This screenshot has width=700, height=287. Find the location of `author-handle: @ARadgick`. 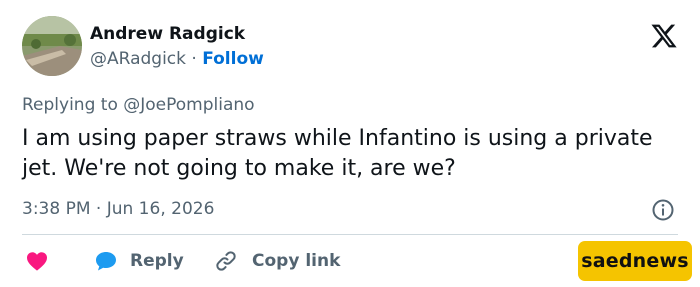

author-handle: @ARadgick is located at coordinates (138, 59).